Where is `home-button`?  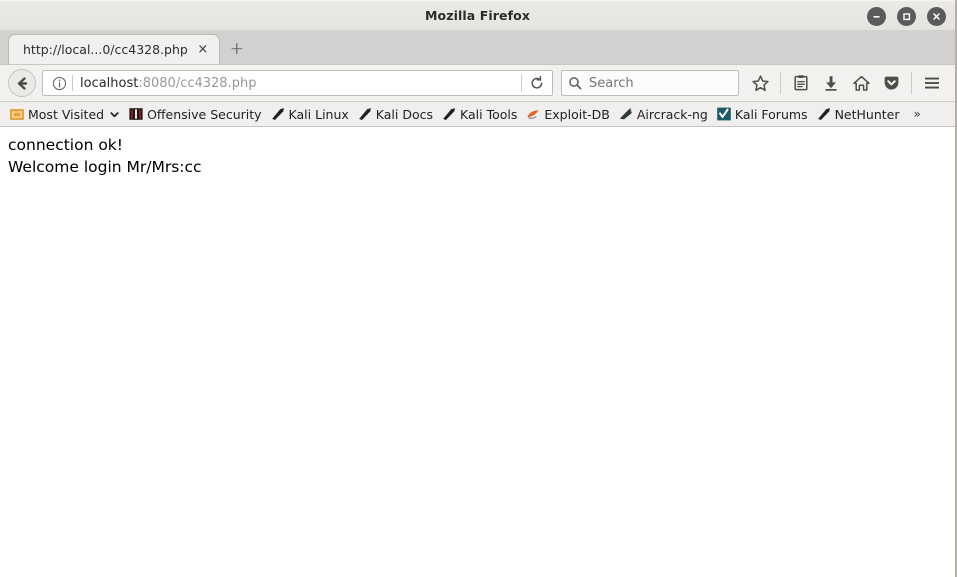 home-button is located at coordinates (861, 83).